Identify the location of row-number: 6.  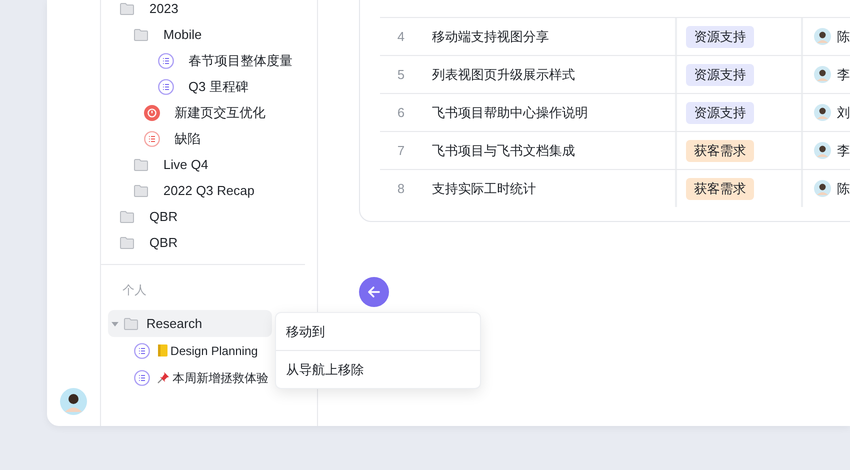
(401, 113).